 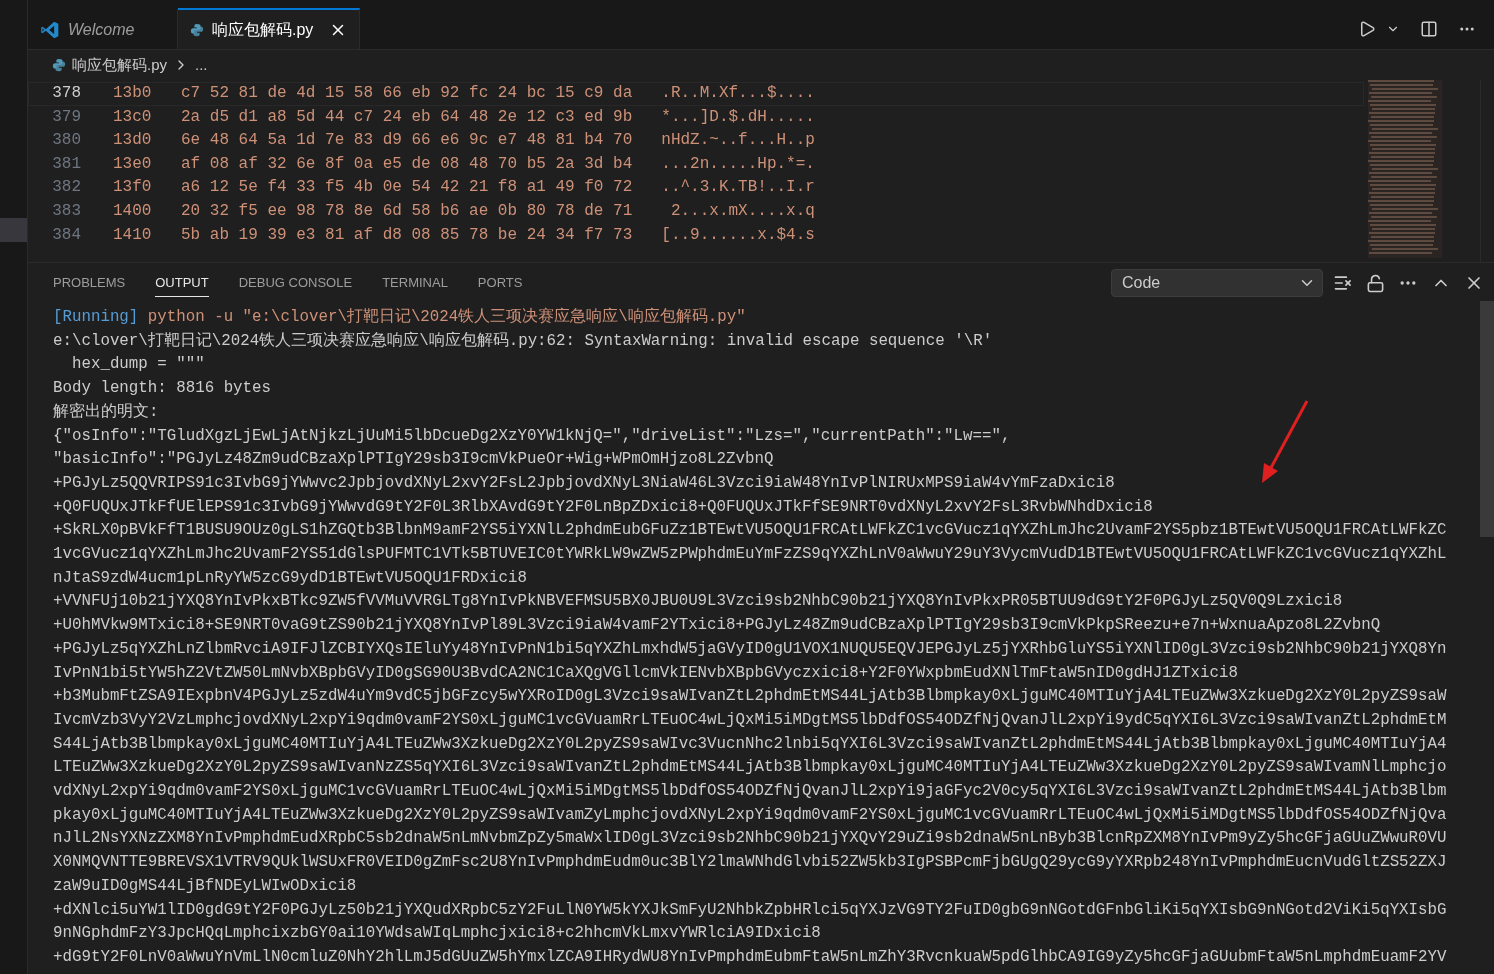 What do you see at coordinates (738, 164) in the screenshot?
I see `ascii-text: ...2n.....Hp.*=.` at bounding box center [738, 164].